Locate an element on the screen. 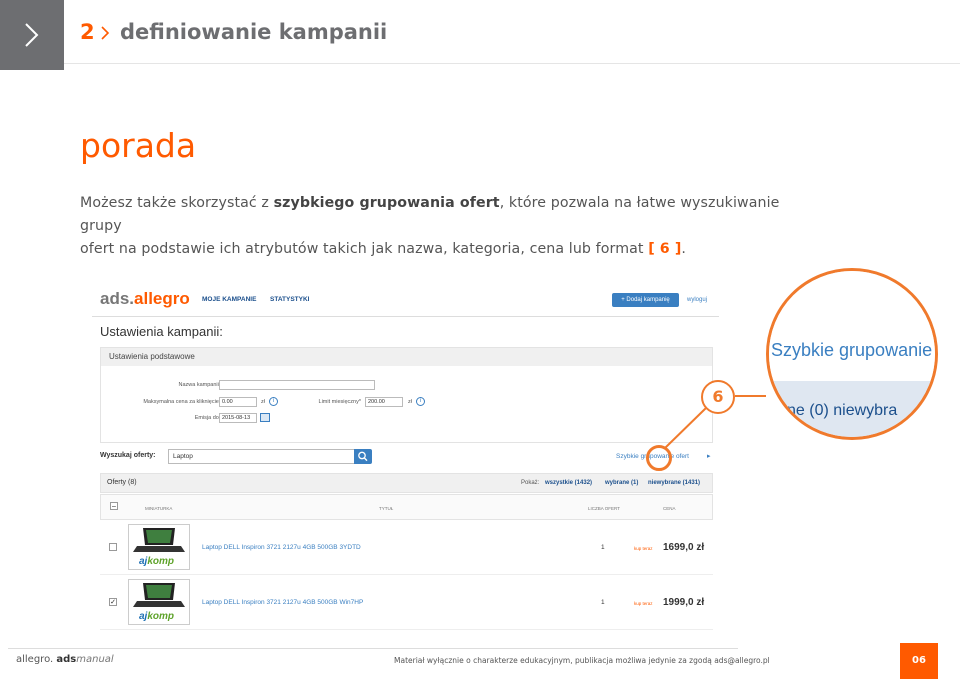 This screenshot has height=679, width=960. zoom-magnifier: Szybkie grupowanie ne (0) niewybra is located at coordinates (852, 354).